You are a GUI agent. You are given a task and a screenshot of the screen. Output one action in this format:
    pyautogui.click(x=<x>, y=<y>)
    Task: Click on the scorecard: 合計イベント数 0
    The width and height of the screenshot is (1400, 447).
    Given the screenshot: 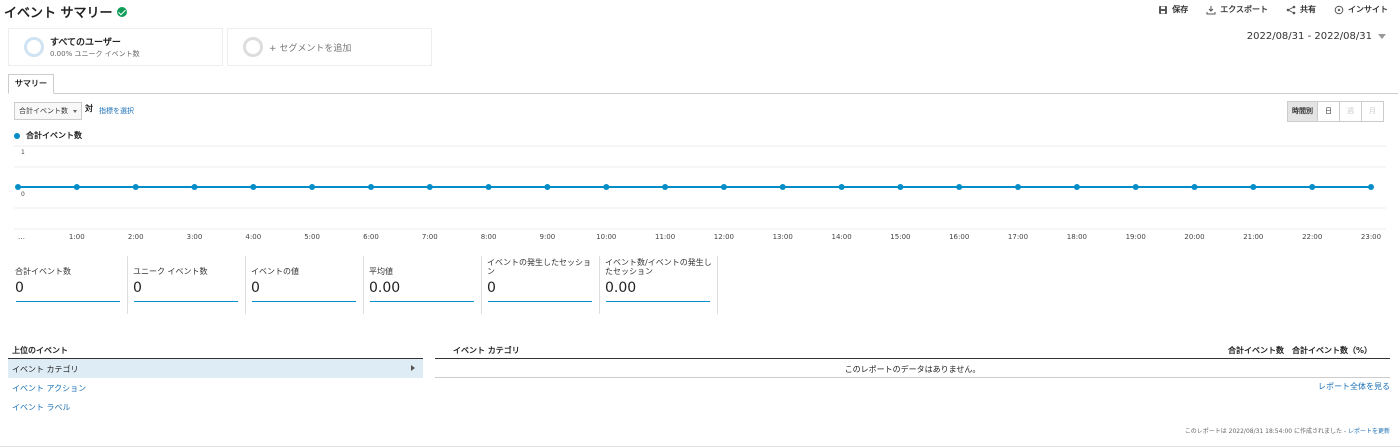 What is the action you would take?
    pyautogui.click(x=69, y=285)
    